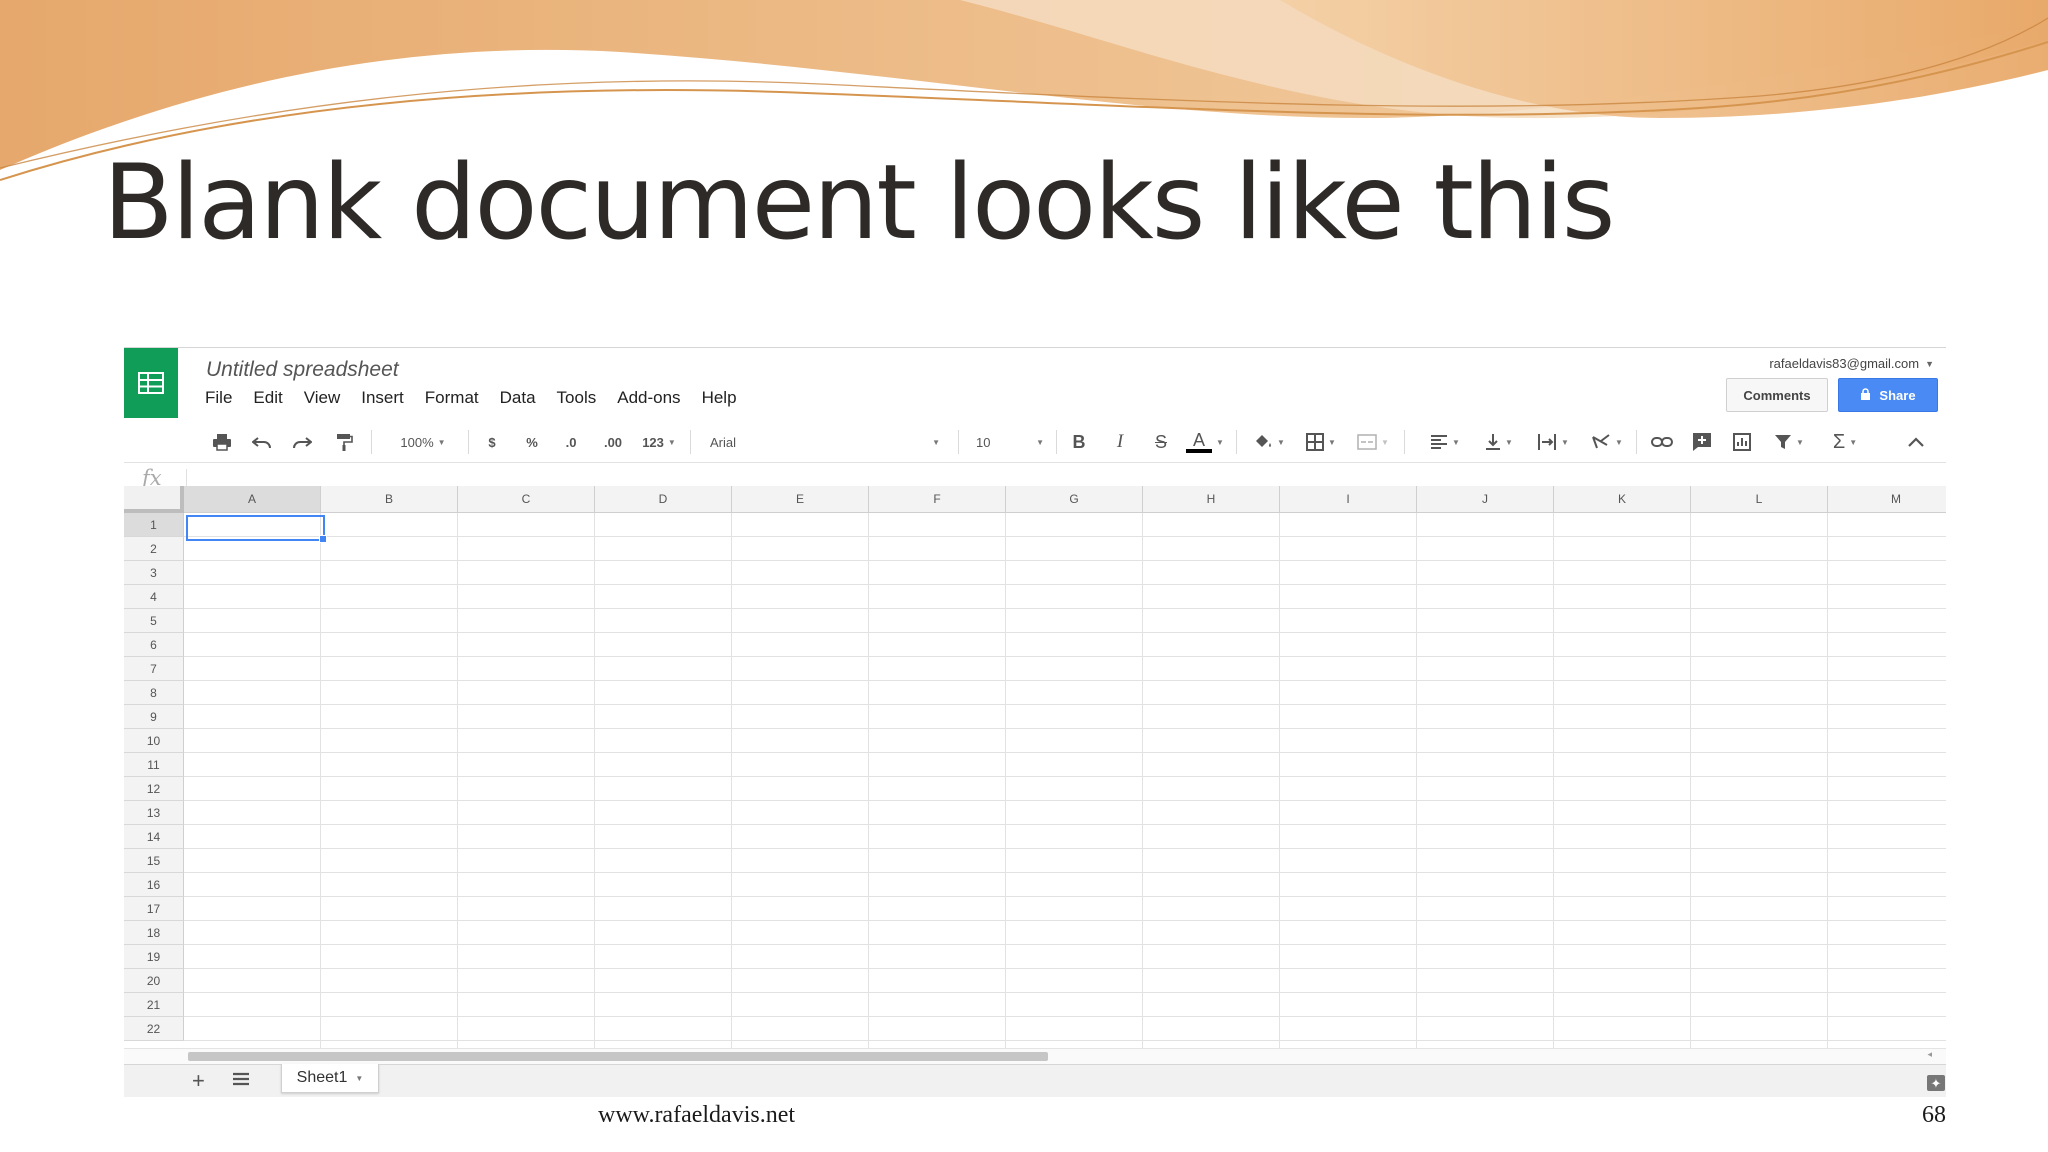 The height and width of the screenshot is (1152, 2048). Describe the element at coordinates (154, 597) in the screenshot. I see `row-header: 4` at that location.